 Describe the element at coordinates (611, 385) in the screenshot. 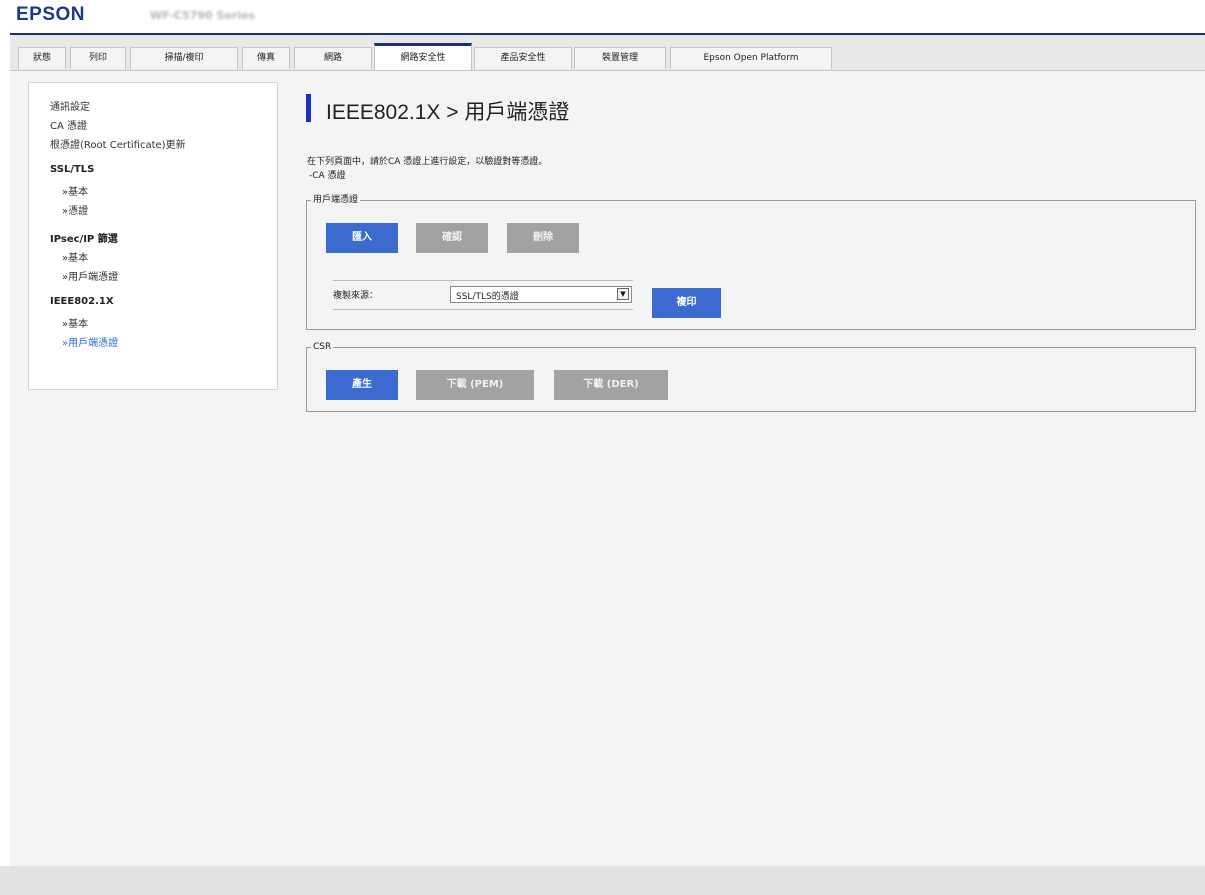

I see `download-der-button: 下載 (DER)` at that location.